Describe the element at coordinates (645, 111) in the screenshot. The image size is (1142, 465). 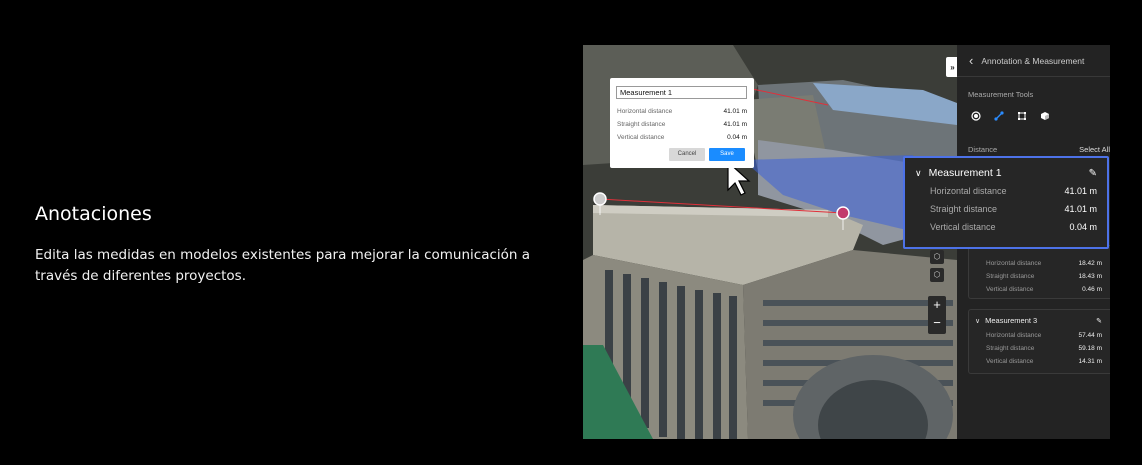
I see `dialog-row-label: Horizontal distance` at that location.